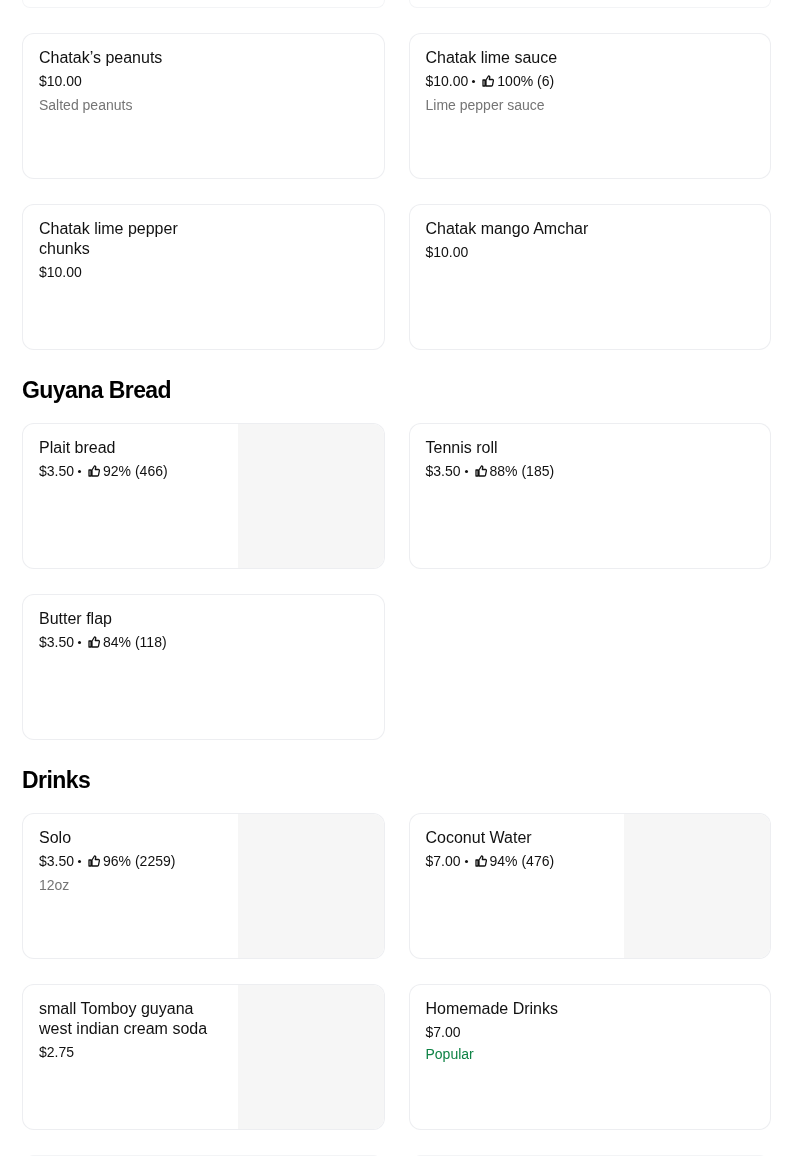 This screenshot has height=1156, width=804. Describe the element at coordinates (54, 885) in the screenshot. I see `item-description: 12oz` at that location.